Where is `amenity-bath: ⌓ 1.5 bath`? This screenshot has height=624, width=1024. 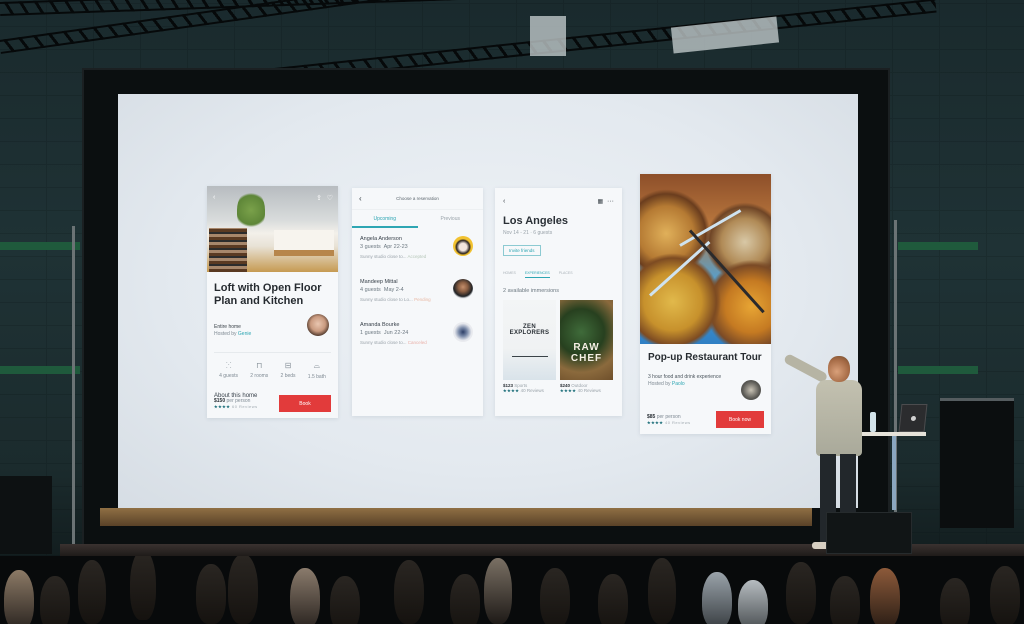
amenity-bath: ⌓ 1.5 bath is located at coordinates (316, 370).